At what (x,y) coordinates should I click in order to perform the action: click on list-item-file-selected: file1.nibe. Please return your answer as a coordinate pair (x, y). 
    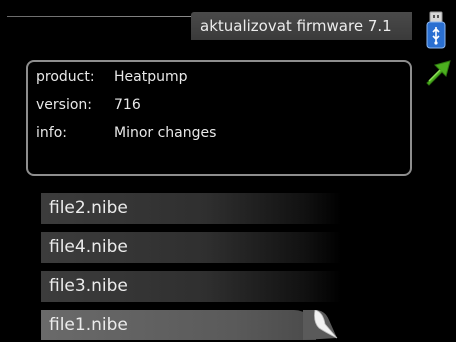
    Looking at the image, I should click on (189, 325).